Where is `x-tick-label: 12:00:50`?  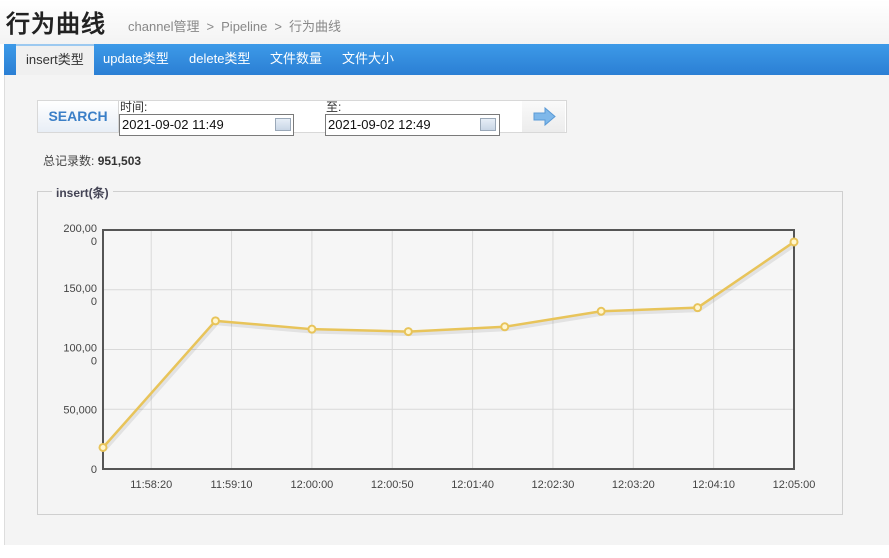
x-tick-label: 12:00:50 is located at coordinates (392, 485).